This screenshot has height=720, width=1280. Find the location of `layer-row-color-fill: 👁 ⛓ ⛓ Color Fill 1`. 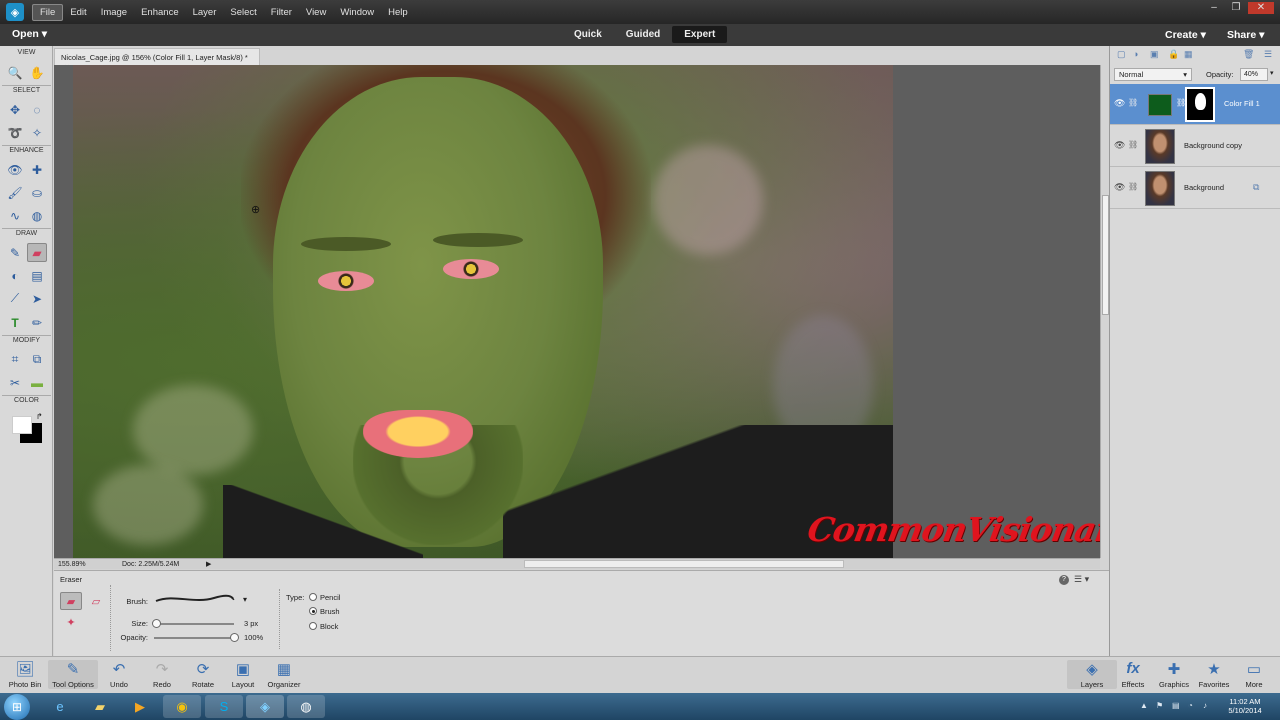

layer-row-color-fill: 👁 ⛓ ⛓ Color Fill 1 is located at coordinates (1195, 104).